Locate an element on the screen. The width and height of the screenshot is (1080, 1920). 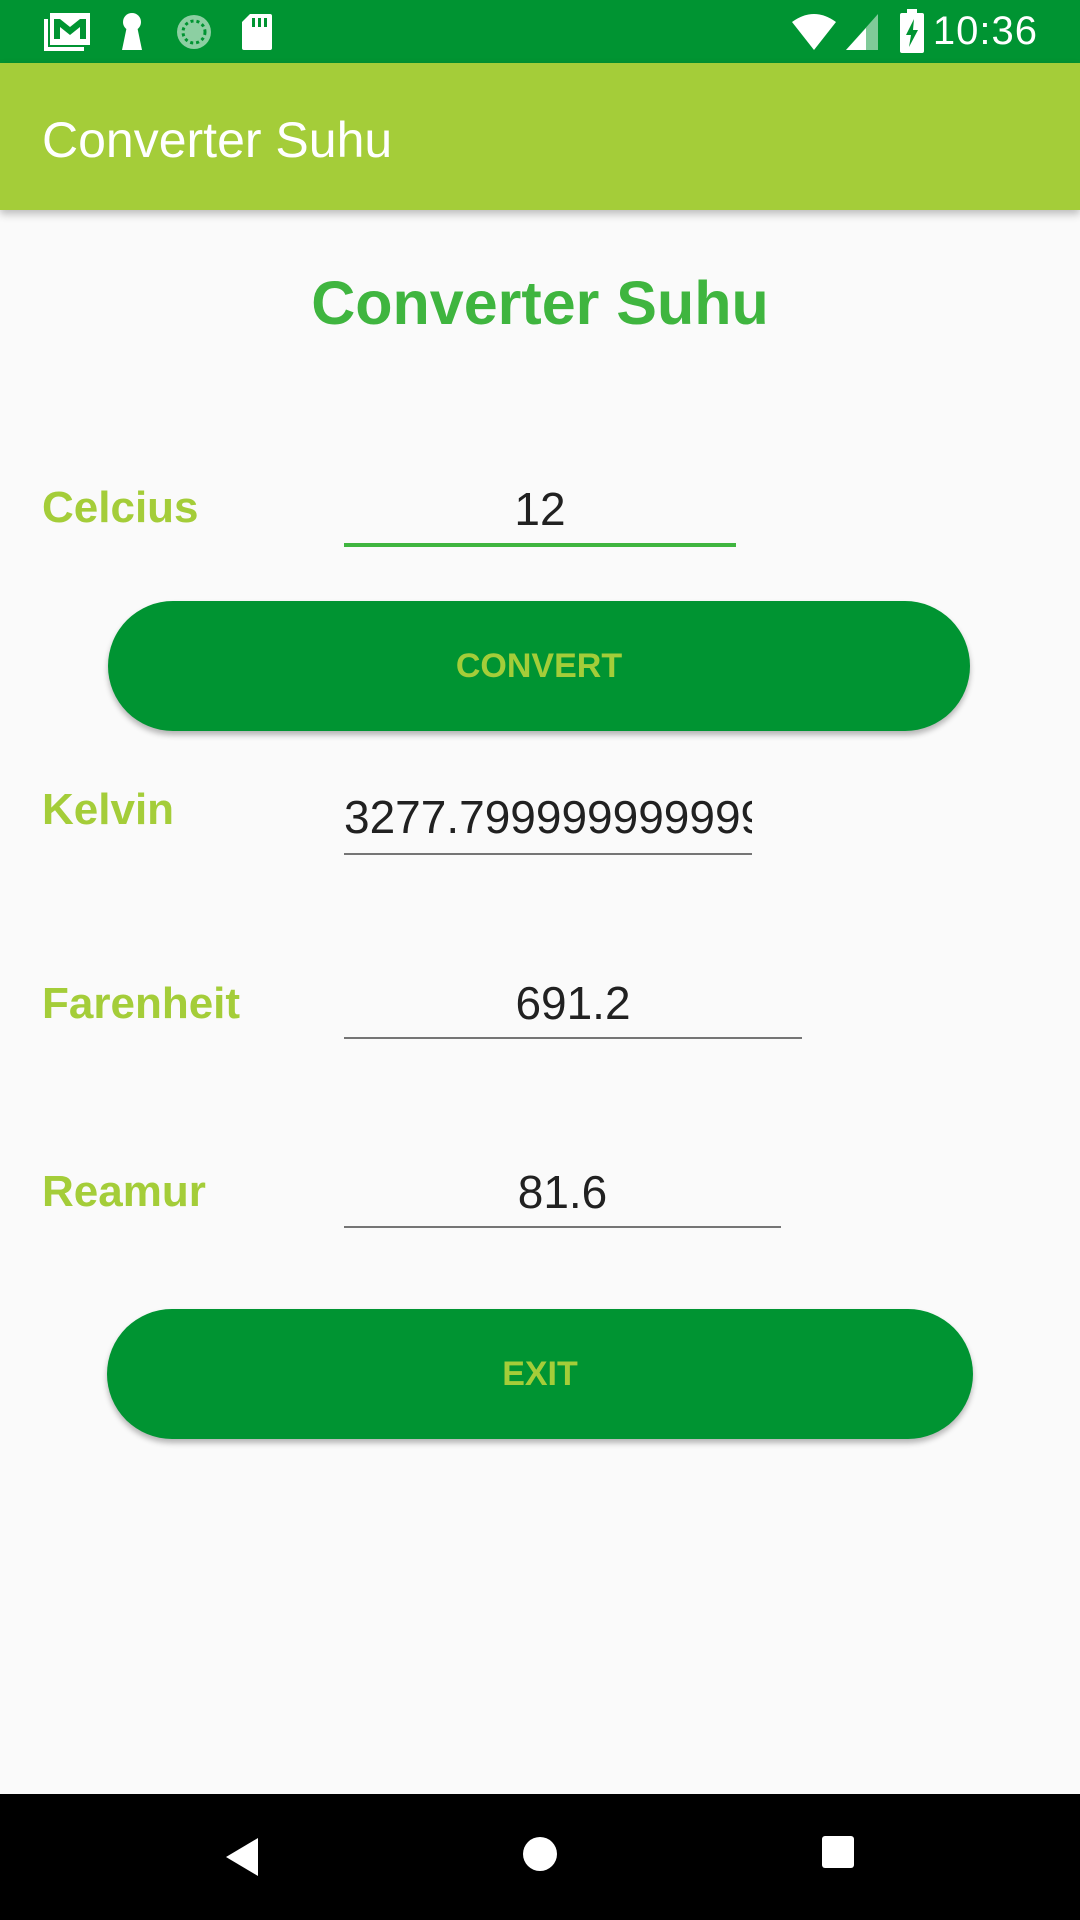
keyhole-icon is located at coordinates (132, 31).